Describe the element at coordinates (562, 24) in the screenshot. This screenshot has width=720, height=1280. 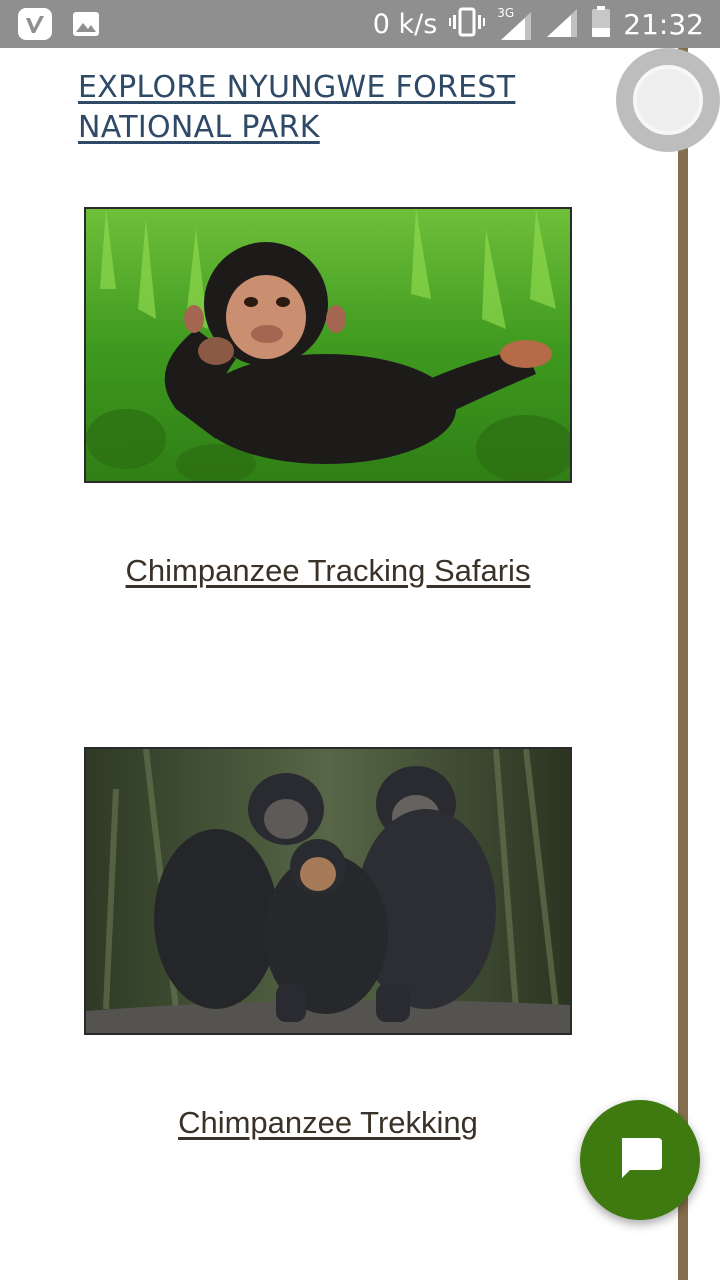
I see `signal-icon` at that location.